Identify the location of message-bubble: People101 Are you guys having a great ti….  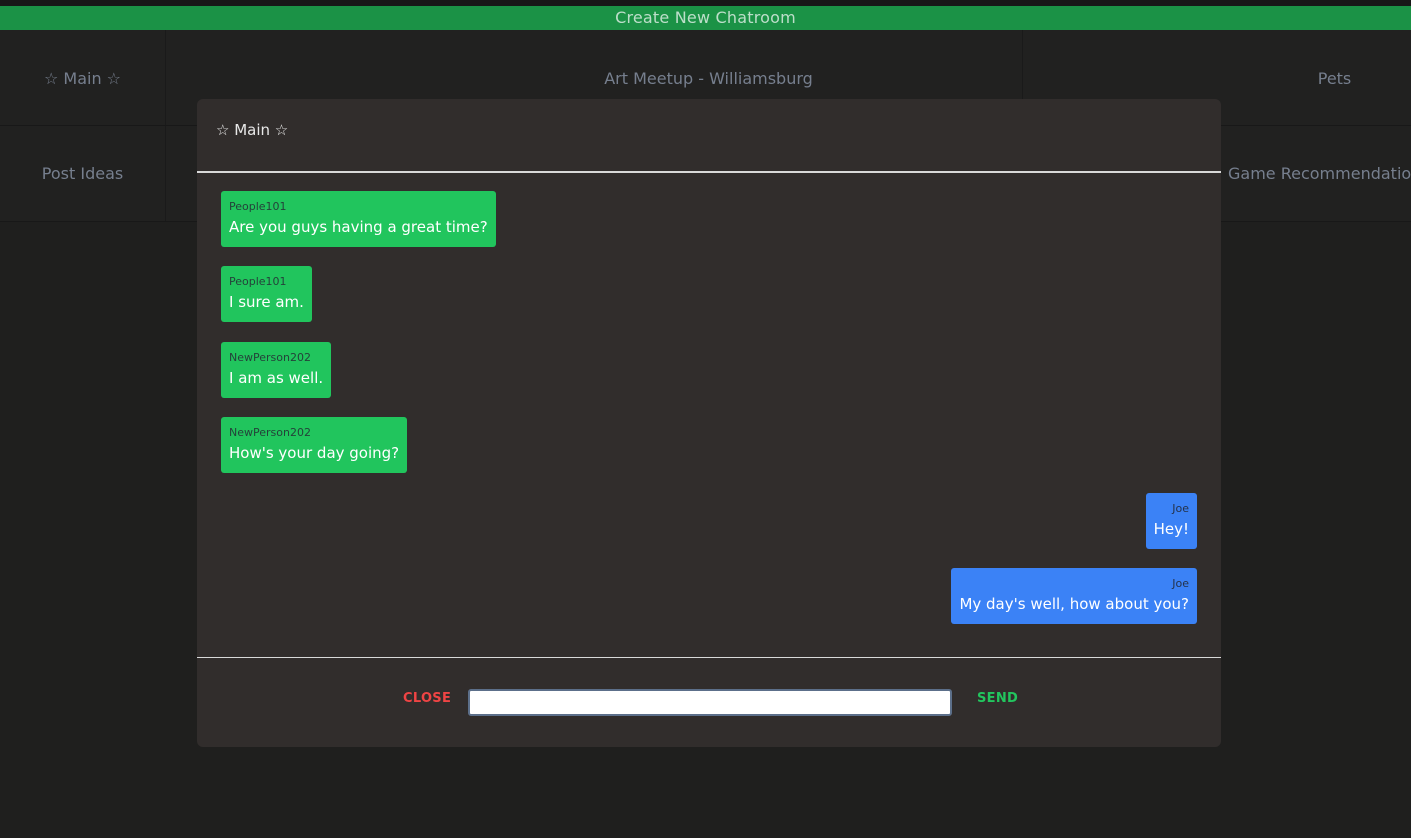
(358, 219).